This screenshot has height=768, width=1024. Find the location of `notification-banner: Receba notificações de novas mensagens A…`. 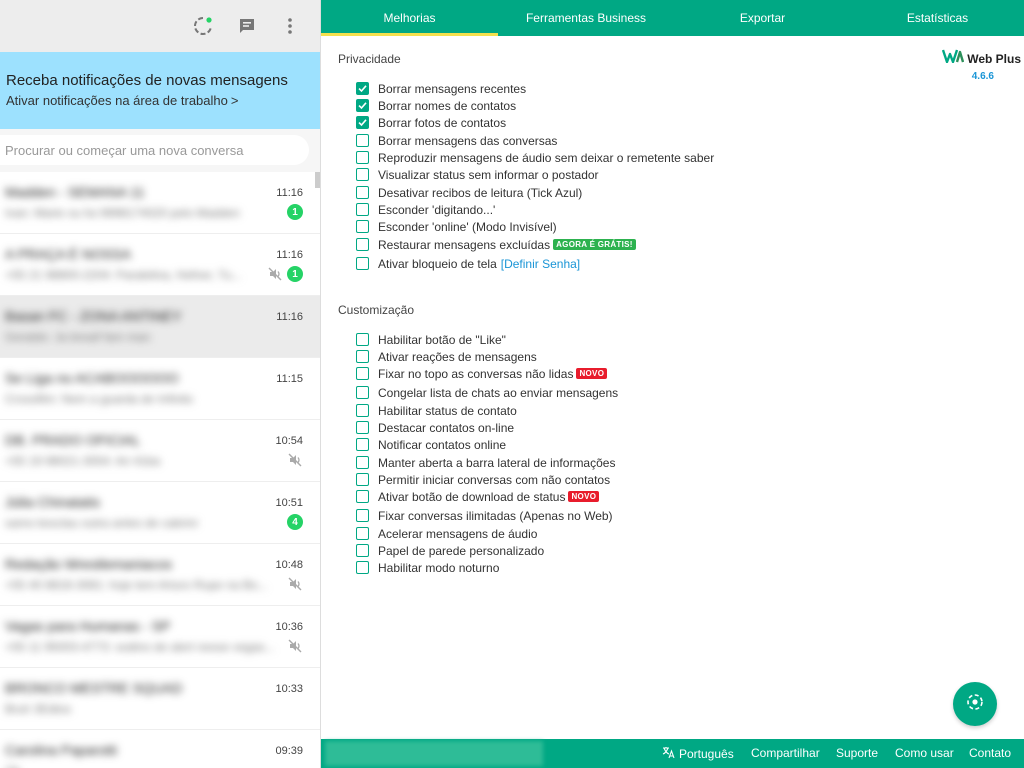

notification-banner: Receba notificações de novas mensagens A… is located at coordinates (160, 90).